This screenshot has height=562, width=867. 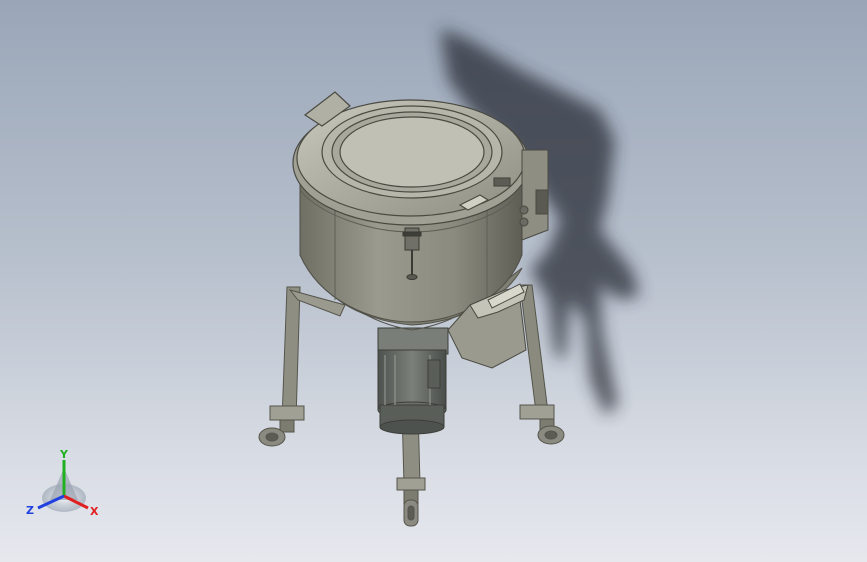 I want to click on control-box, so click(x=534, y=195).